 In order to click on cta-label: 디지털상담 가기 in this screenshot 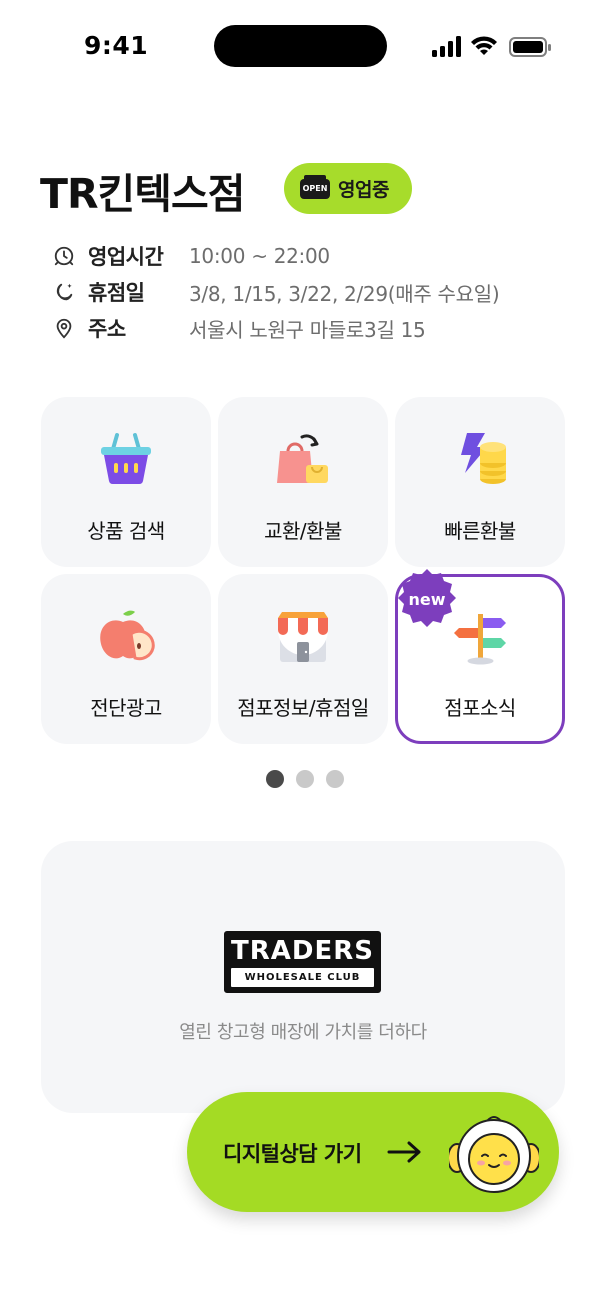, I will do `click(292, 1154)`.